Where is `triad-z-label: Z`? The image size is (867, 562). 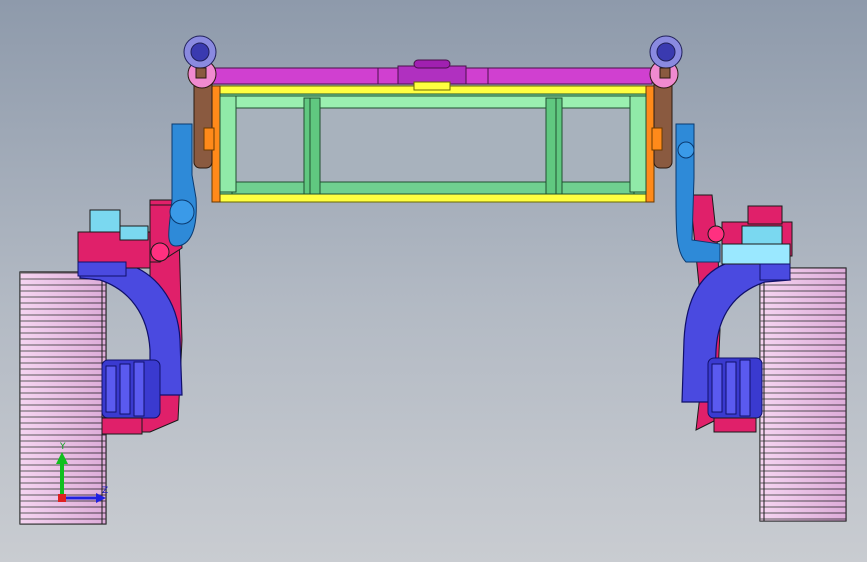
triad-z-label: Z is located at coordinates (105, 491).